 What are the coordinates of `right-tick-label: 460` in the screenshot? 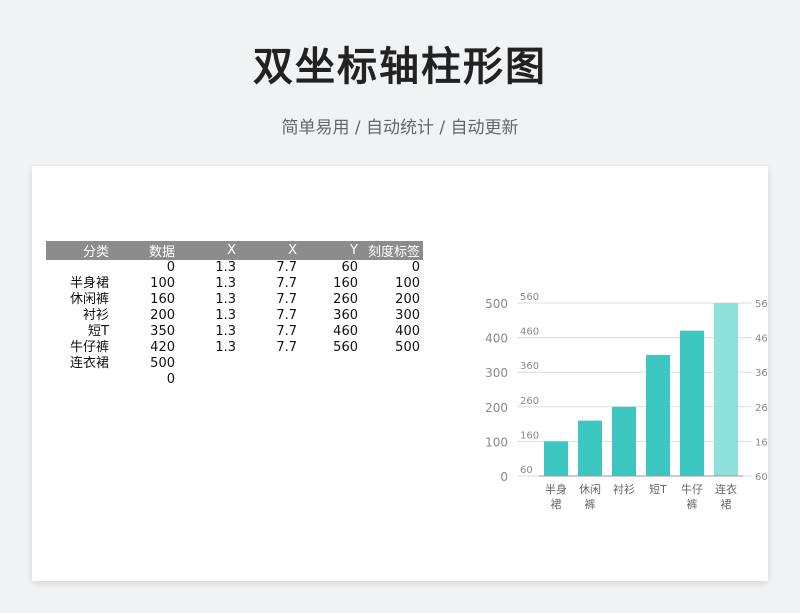 It's located at (761, 339).